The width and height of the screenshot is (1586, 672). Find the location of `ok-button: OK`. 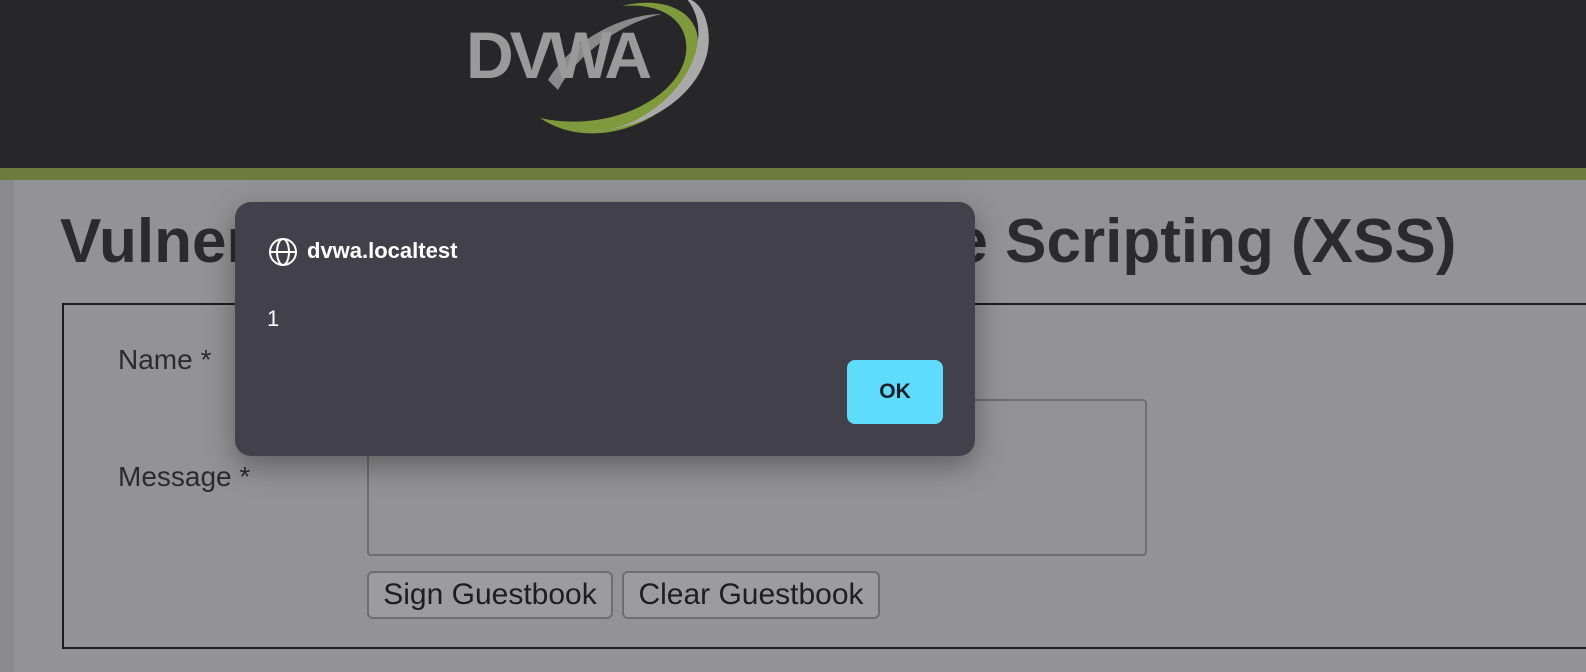

ok-button: OK is located at coordinates (895, 392).